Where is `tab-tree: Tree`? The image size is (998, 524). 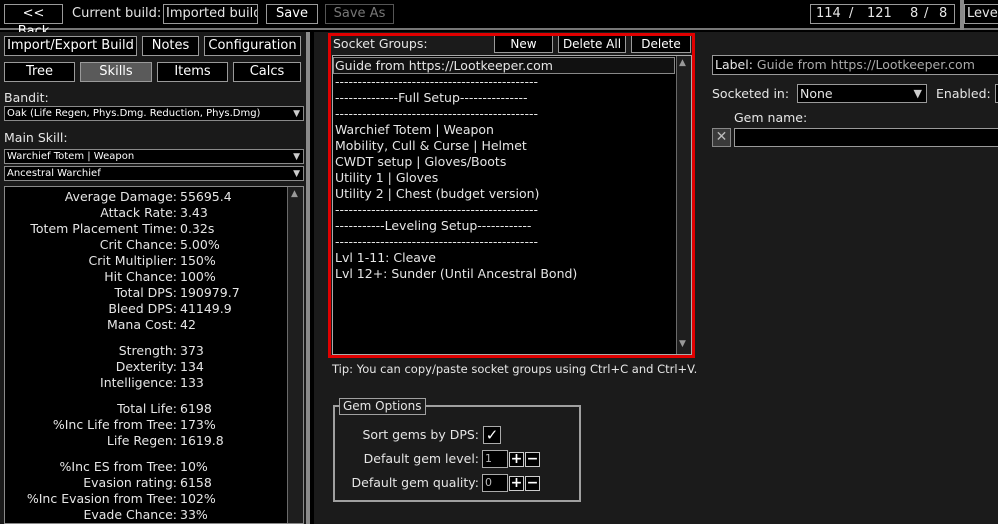 tab-tree: Tree is located at coordinates (39, 72).